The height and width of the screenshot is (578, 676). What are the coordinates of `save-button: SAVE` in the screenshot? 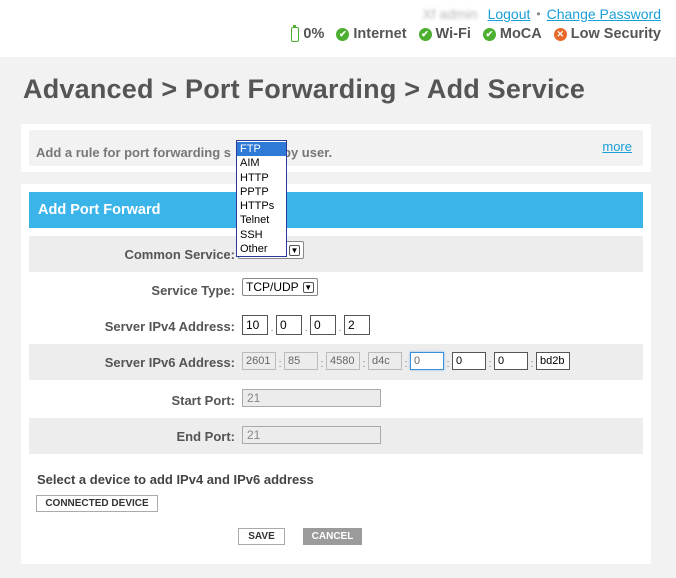 It's located at (261, 536).